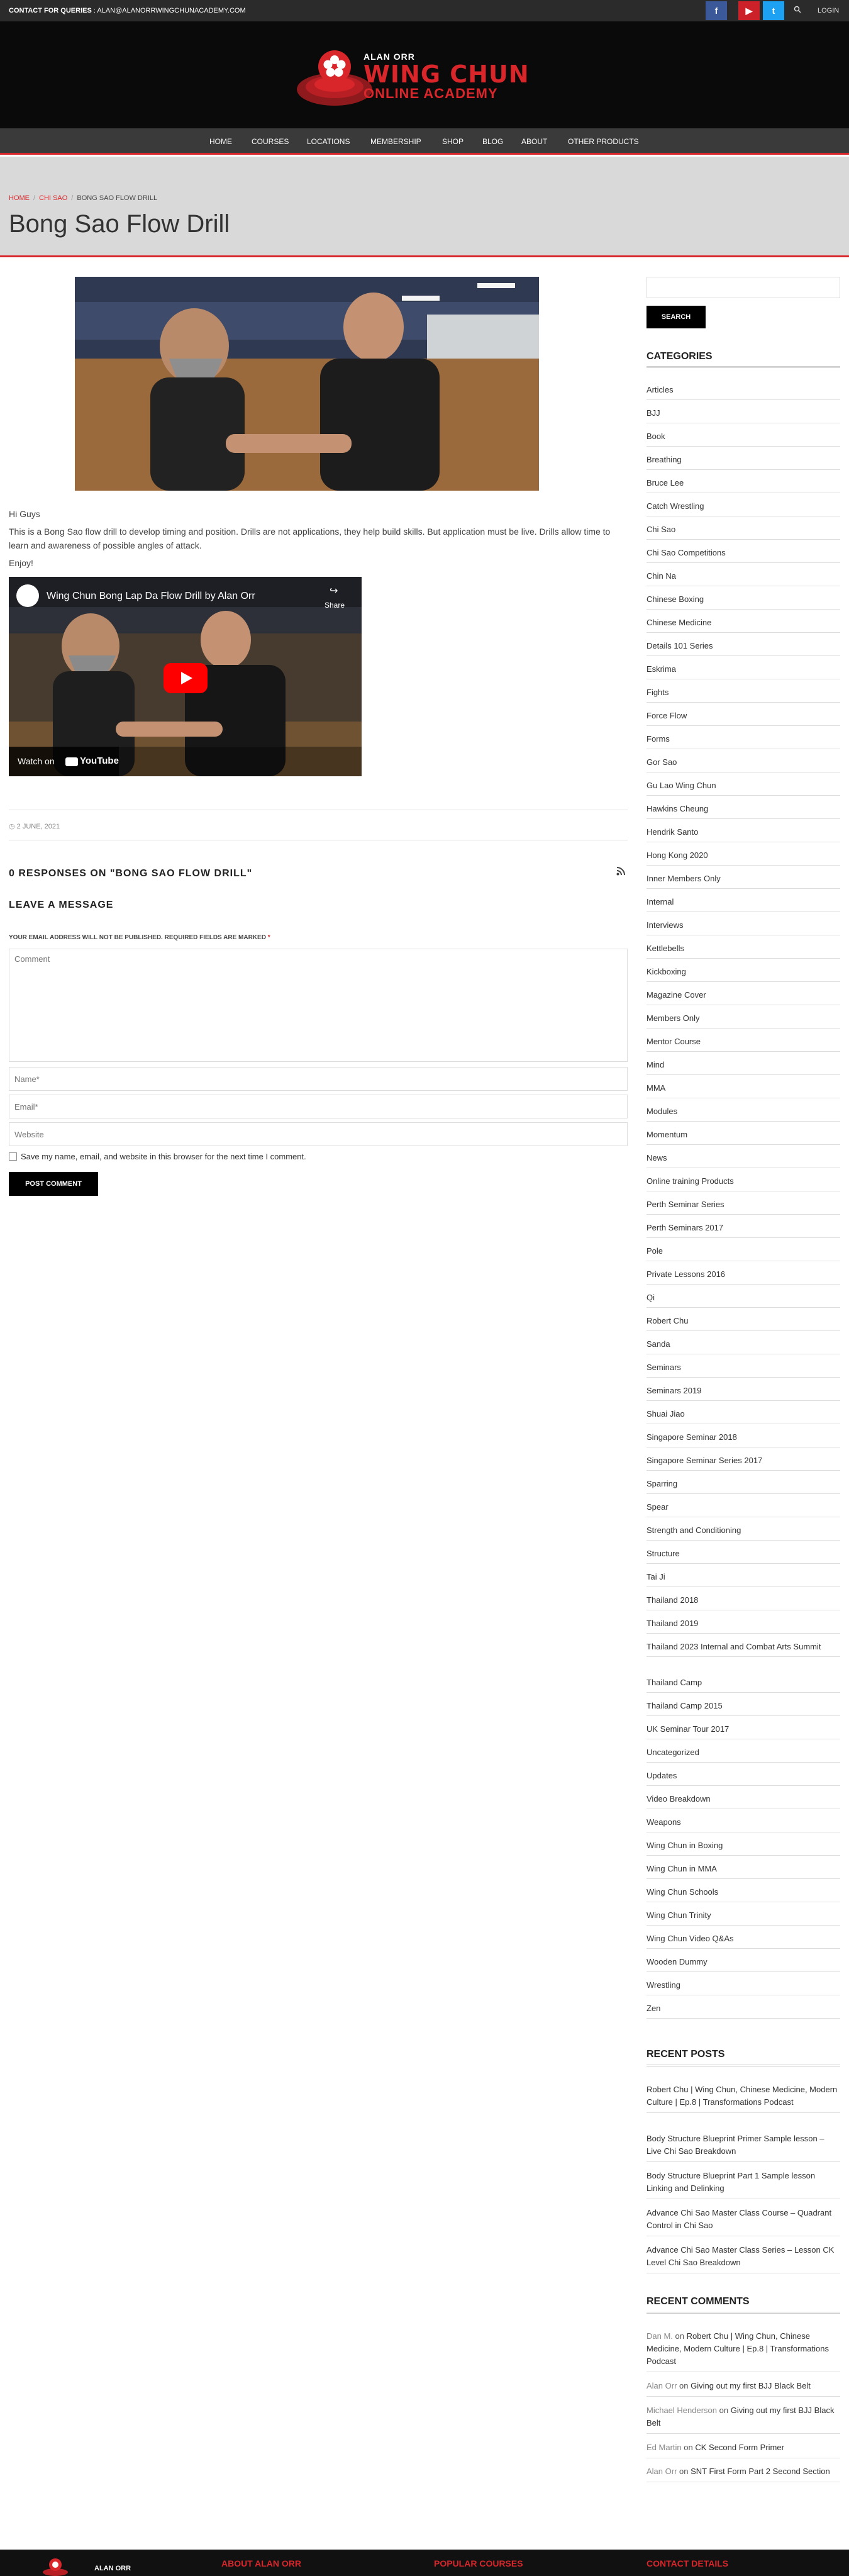 Image resolution: width=849 pixels, height=2576 pixels. What do you see at coordinates (27, 595) in the screenshot?
I see `channel-avatar` at bounding box center [27, 595].